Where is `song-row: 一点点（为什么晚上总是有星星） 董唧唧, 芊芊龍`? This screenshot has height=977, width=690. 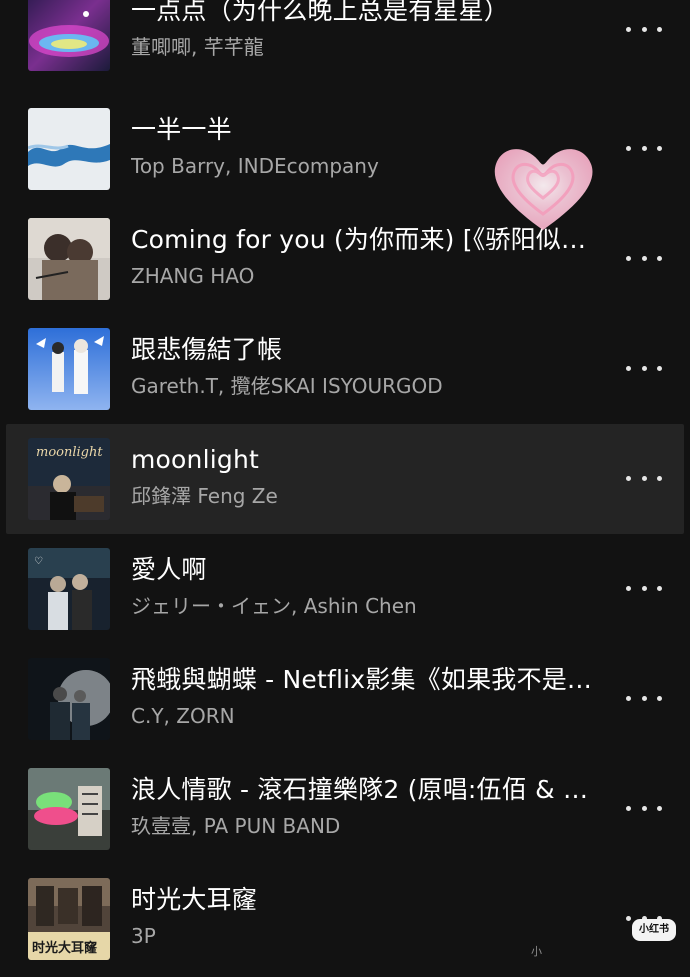 song-row: 一点点（为什么晚上总是有星星） 董唧唧, 芊芊龍 is located at coordinates (345, 42).